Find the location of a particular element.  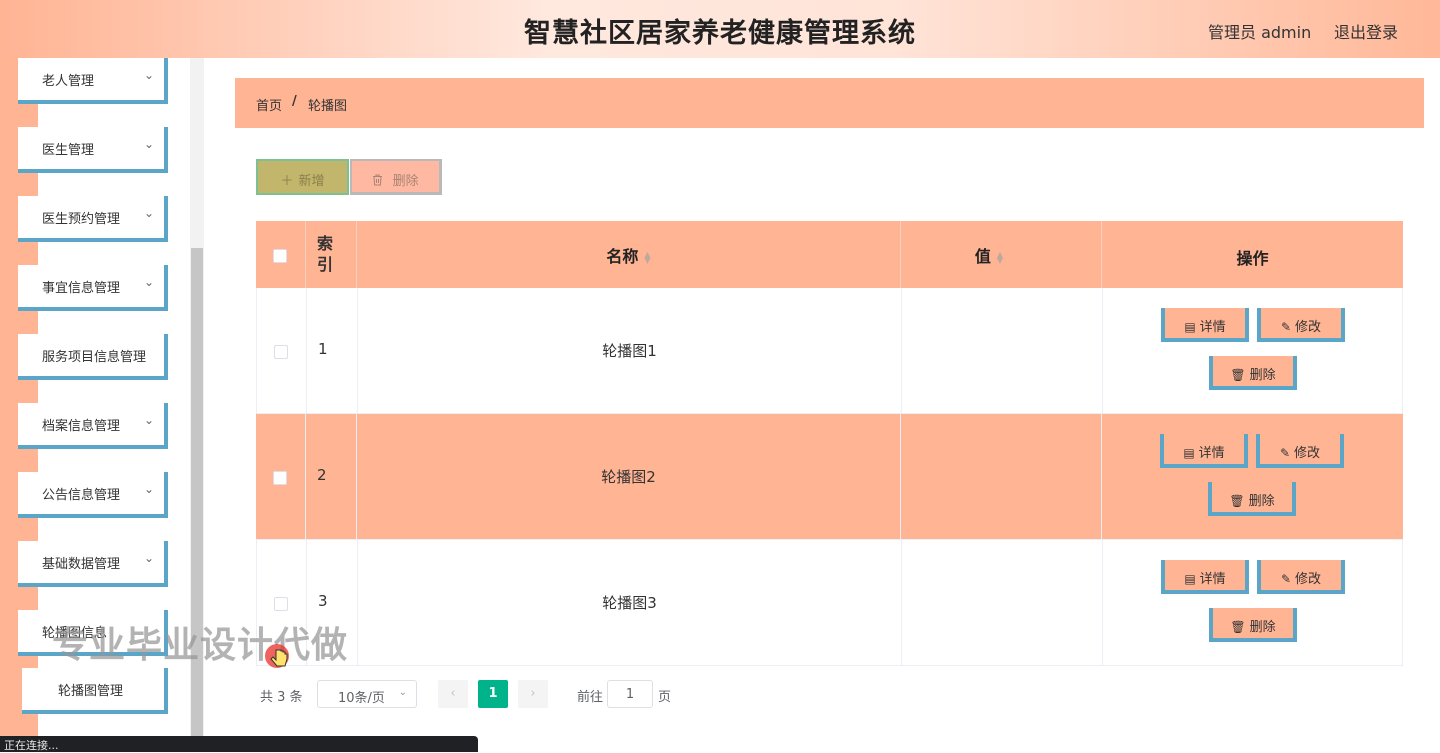

sidebar-subitem-label: 轮播图管理 is located at coordinates (91, 691).